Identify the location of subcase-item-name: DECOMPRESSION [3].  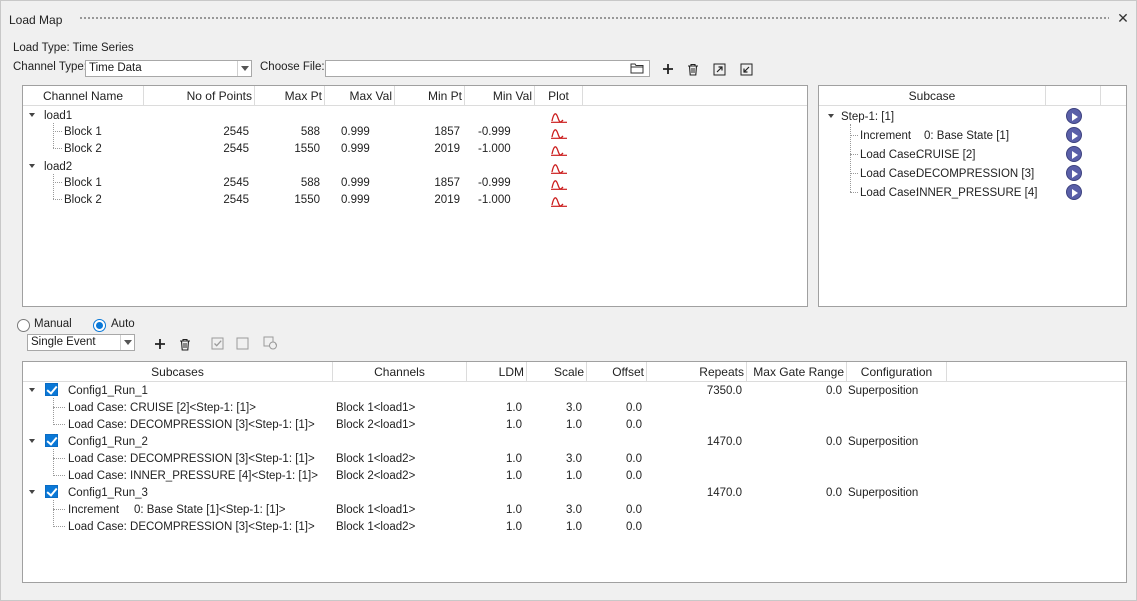
(975, 174).